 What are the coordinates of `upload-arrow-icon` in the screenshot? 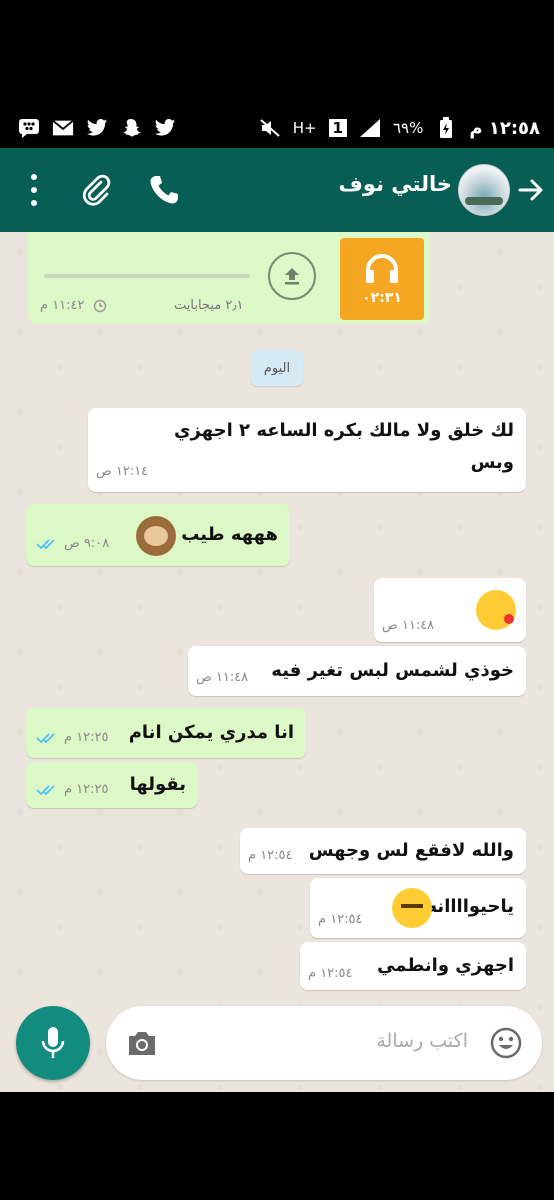 It's located at (292, 276).